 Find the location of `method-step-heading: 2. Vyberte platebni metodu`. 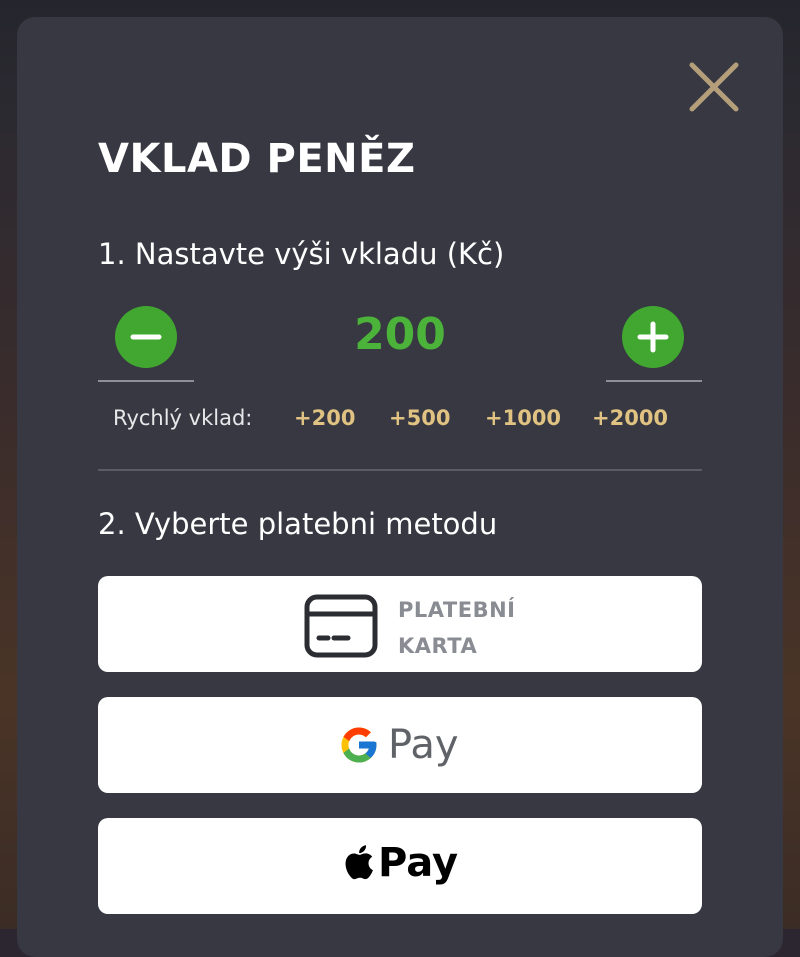

method-step-heading: 2. Vyberte platebni metodu is located at coordinates (298, 524).